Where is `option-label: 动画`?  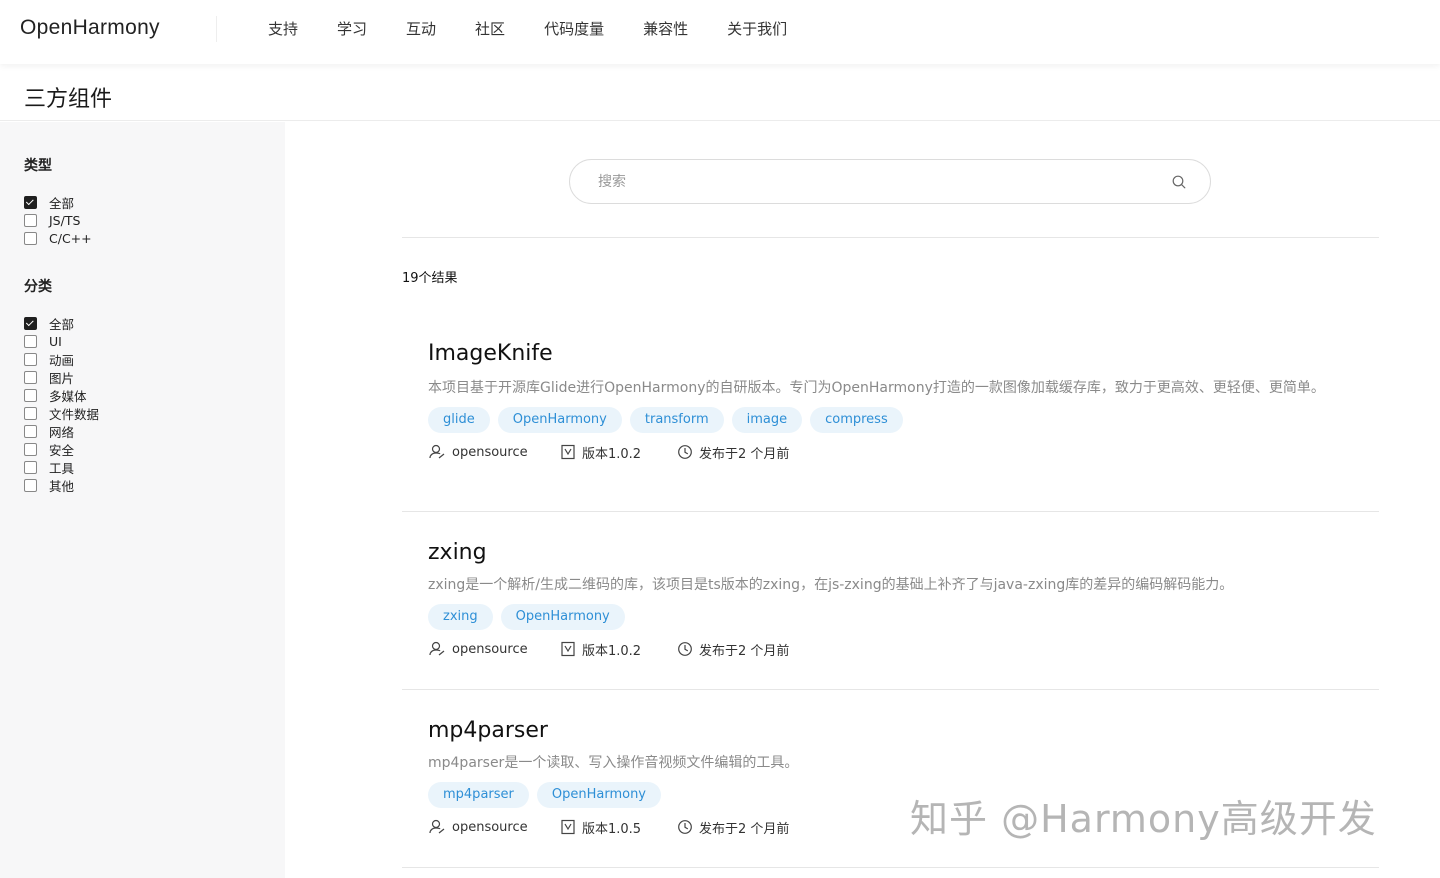 option-label: 动画 is located at coordinates (62, 360).